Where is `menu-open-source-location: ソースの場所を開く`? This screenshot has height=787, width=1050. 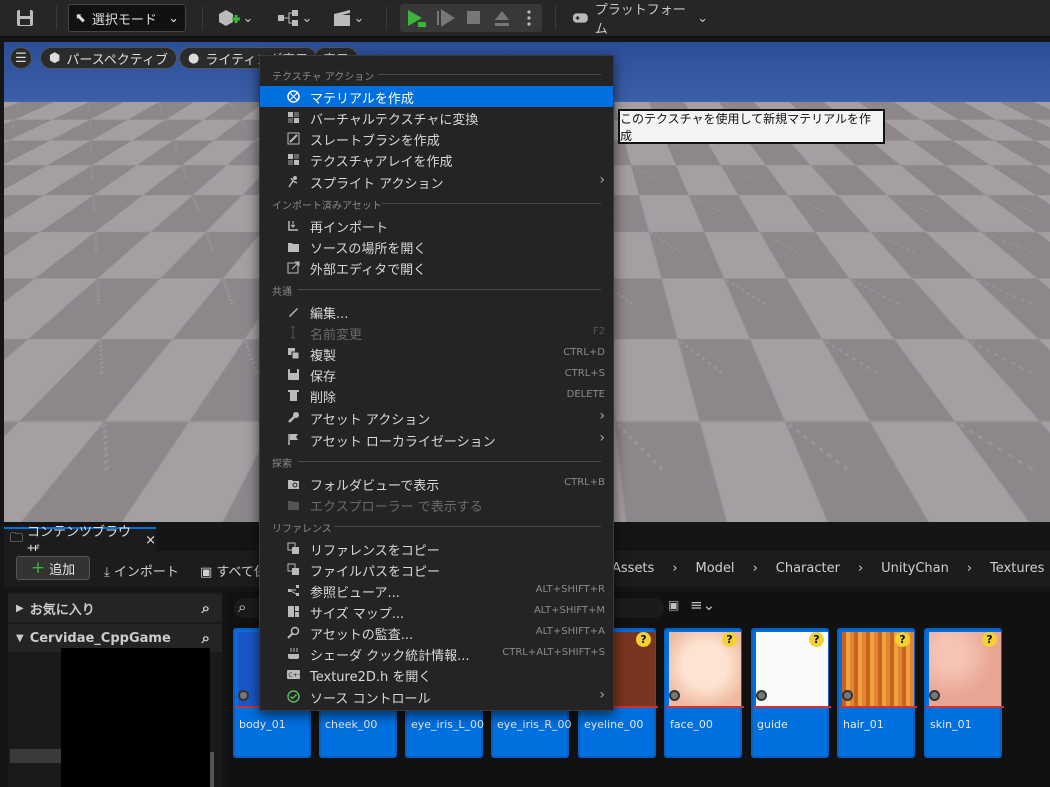 menu-open-source-location: ソースの場所を開く is located at coordinates (436, 246).